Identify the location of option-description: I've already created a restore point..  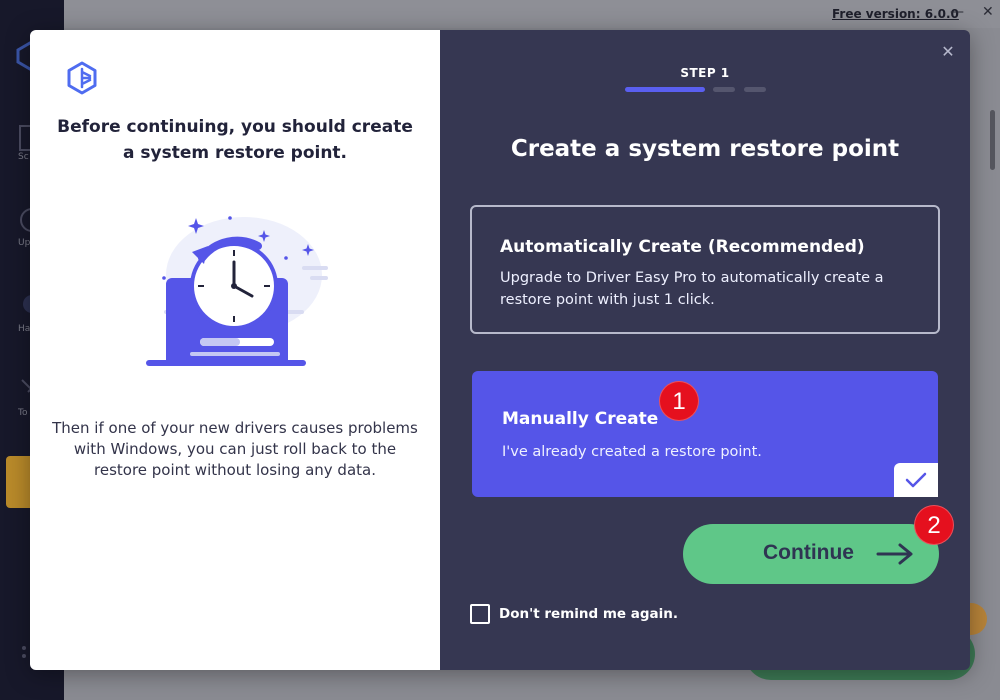
(632, 452).